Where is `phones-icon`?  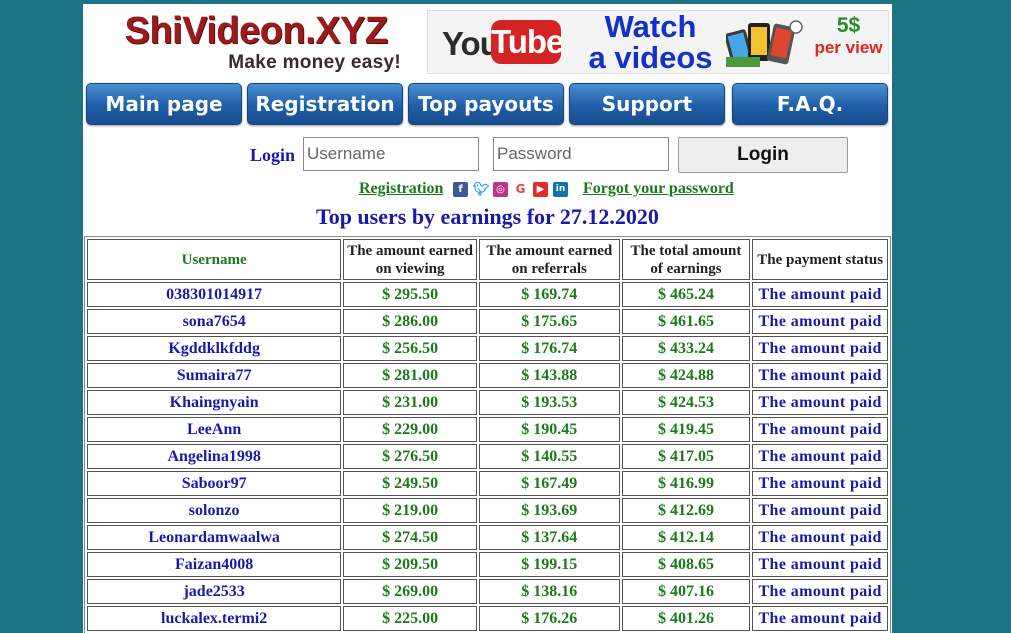 phones-icon is located at coordinates (764, 43).